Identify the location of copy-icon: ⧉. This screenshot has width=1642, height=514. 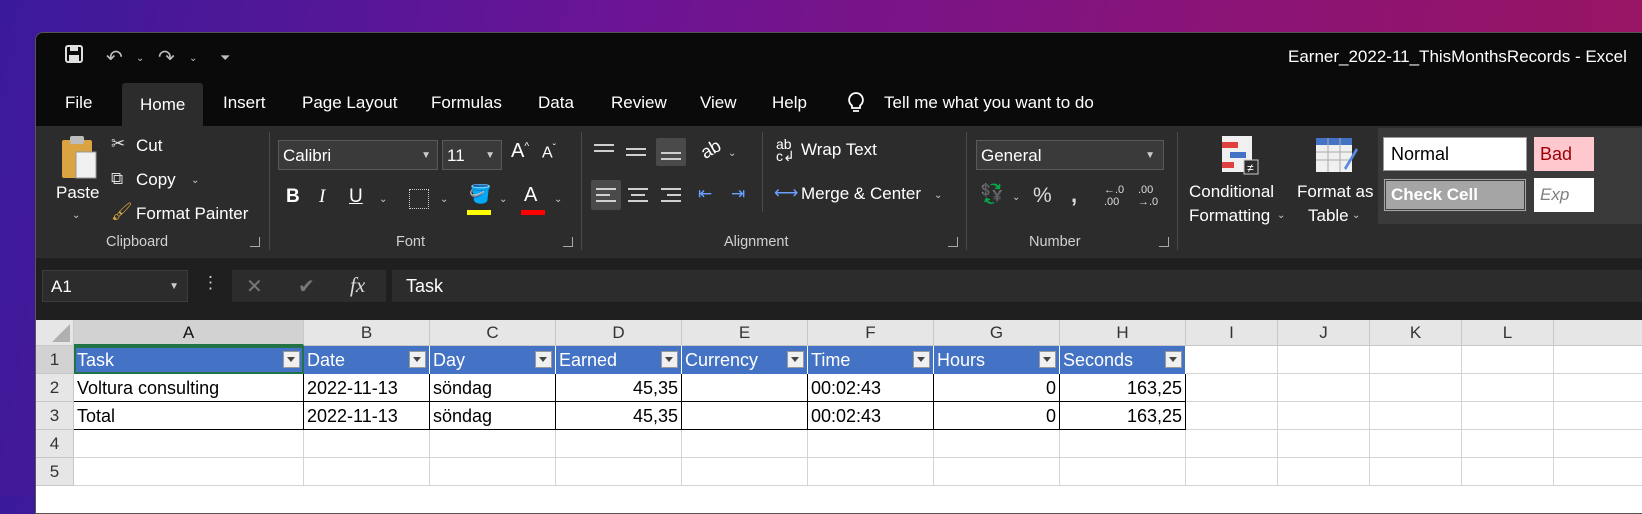
(117, 179).